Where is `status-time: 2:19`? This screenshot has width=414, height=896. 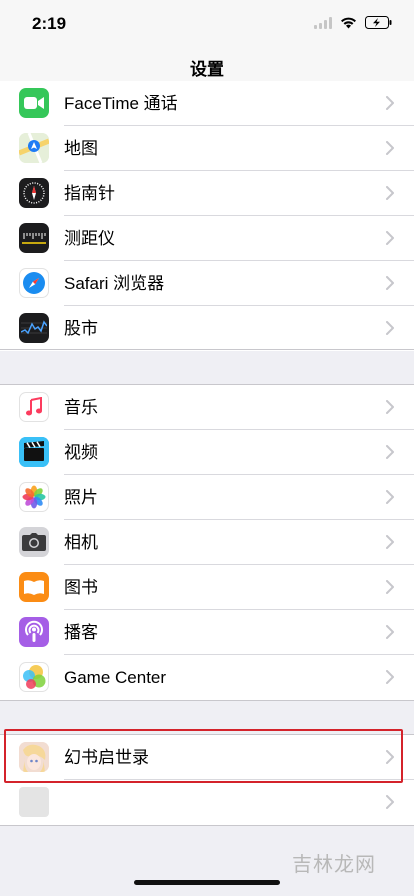
status-time: 2:19 is located at coordinates (49, 23).